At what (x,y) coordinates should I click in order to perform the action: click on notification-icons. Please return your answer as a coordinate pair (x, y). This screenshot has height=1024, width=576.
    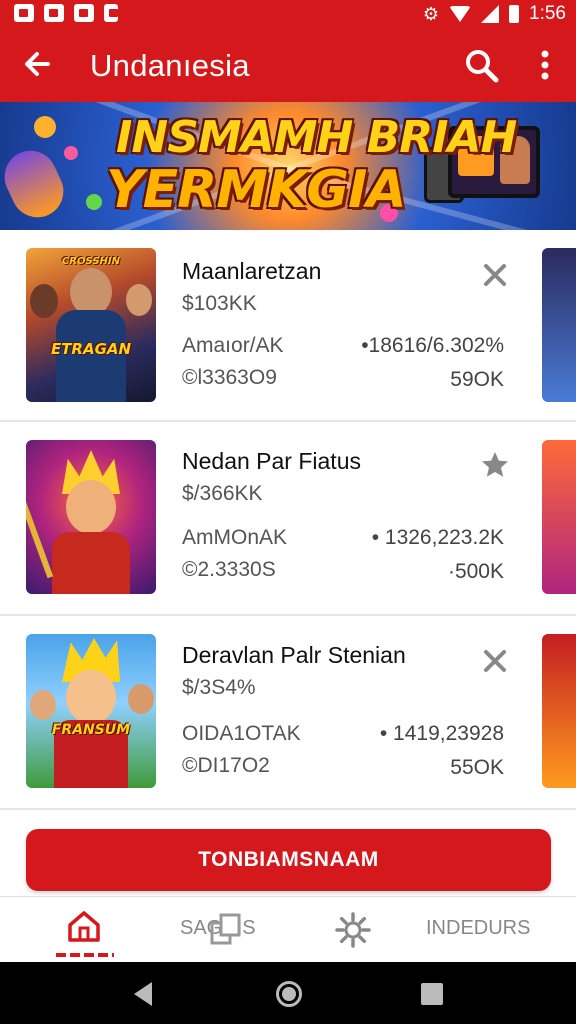
    Looking at the image, I should click on (66, 13).